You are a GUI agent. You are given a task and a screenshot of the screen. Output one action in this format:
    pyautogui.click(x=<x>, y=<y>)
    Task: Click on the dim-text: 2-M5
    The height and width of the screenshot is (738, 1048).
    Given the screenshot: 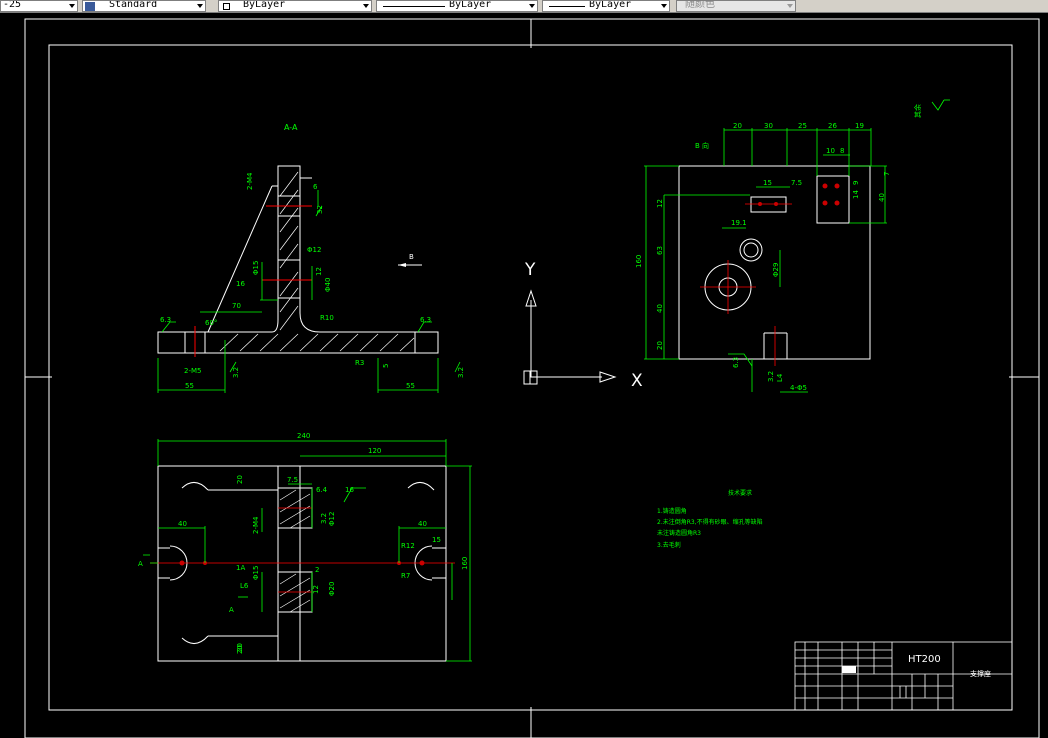 What is the action you would take?
    pyautogui.click(x=192, y=371)
    